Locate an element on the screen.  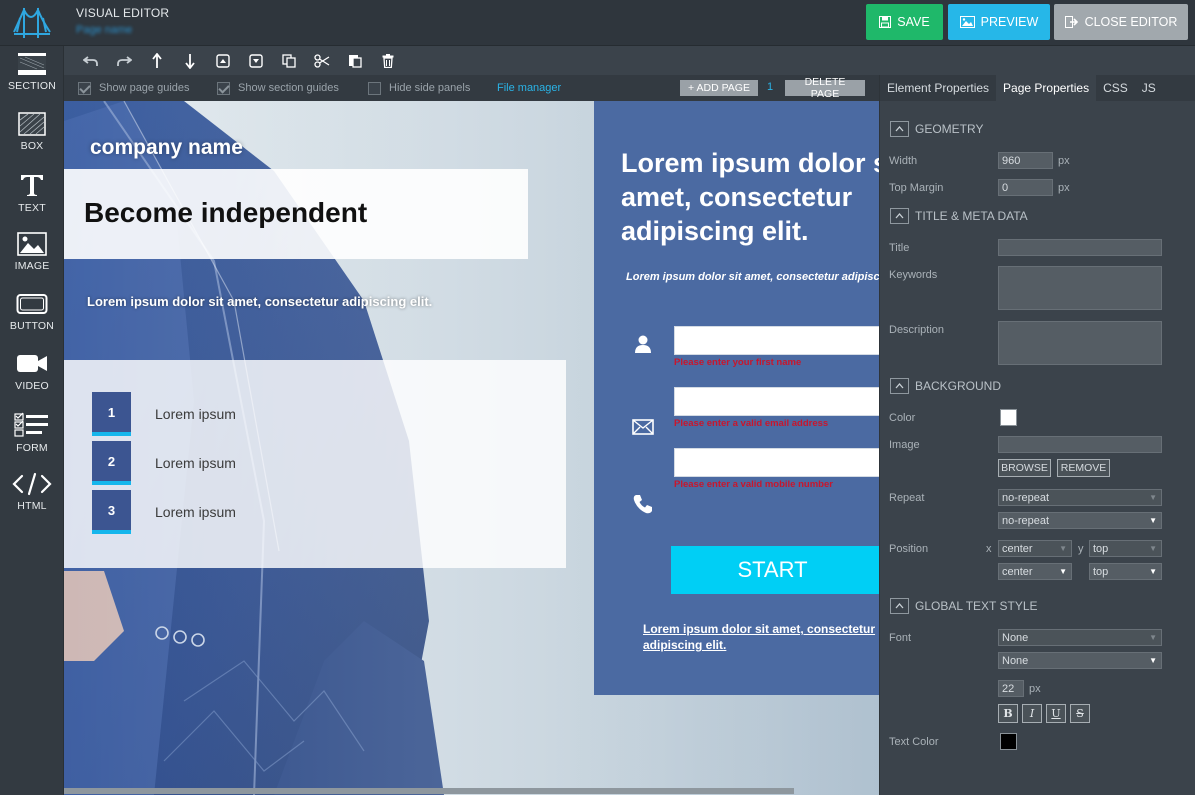
page-number-link: 1 is located at coordinates (770, 87).